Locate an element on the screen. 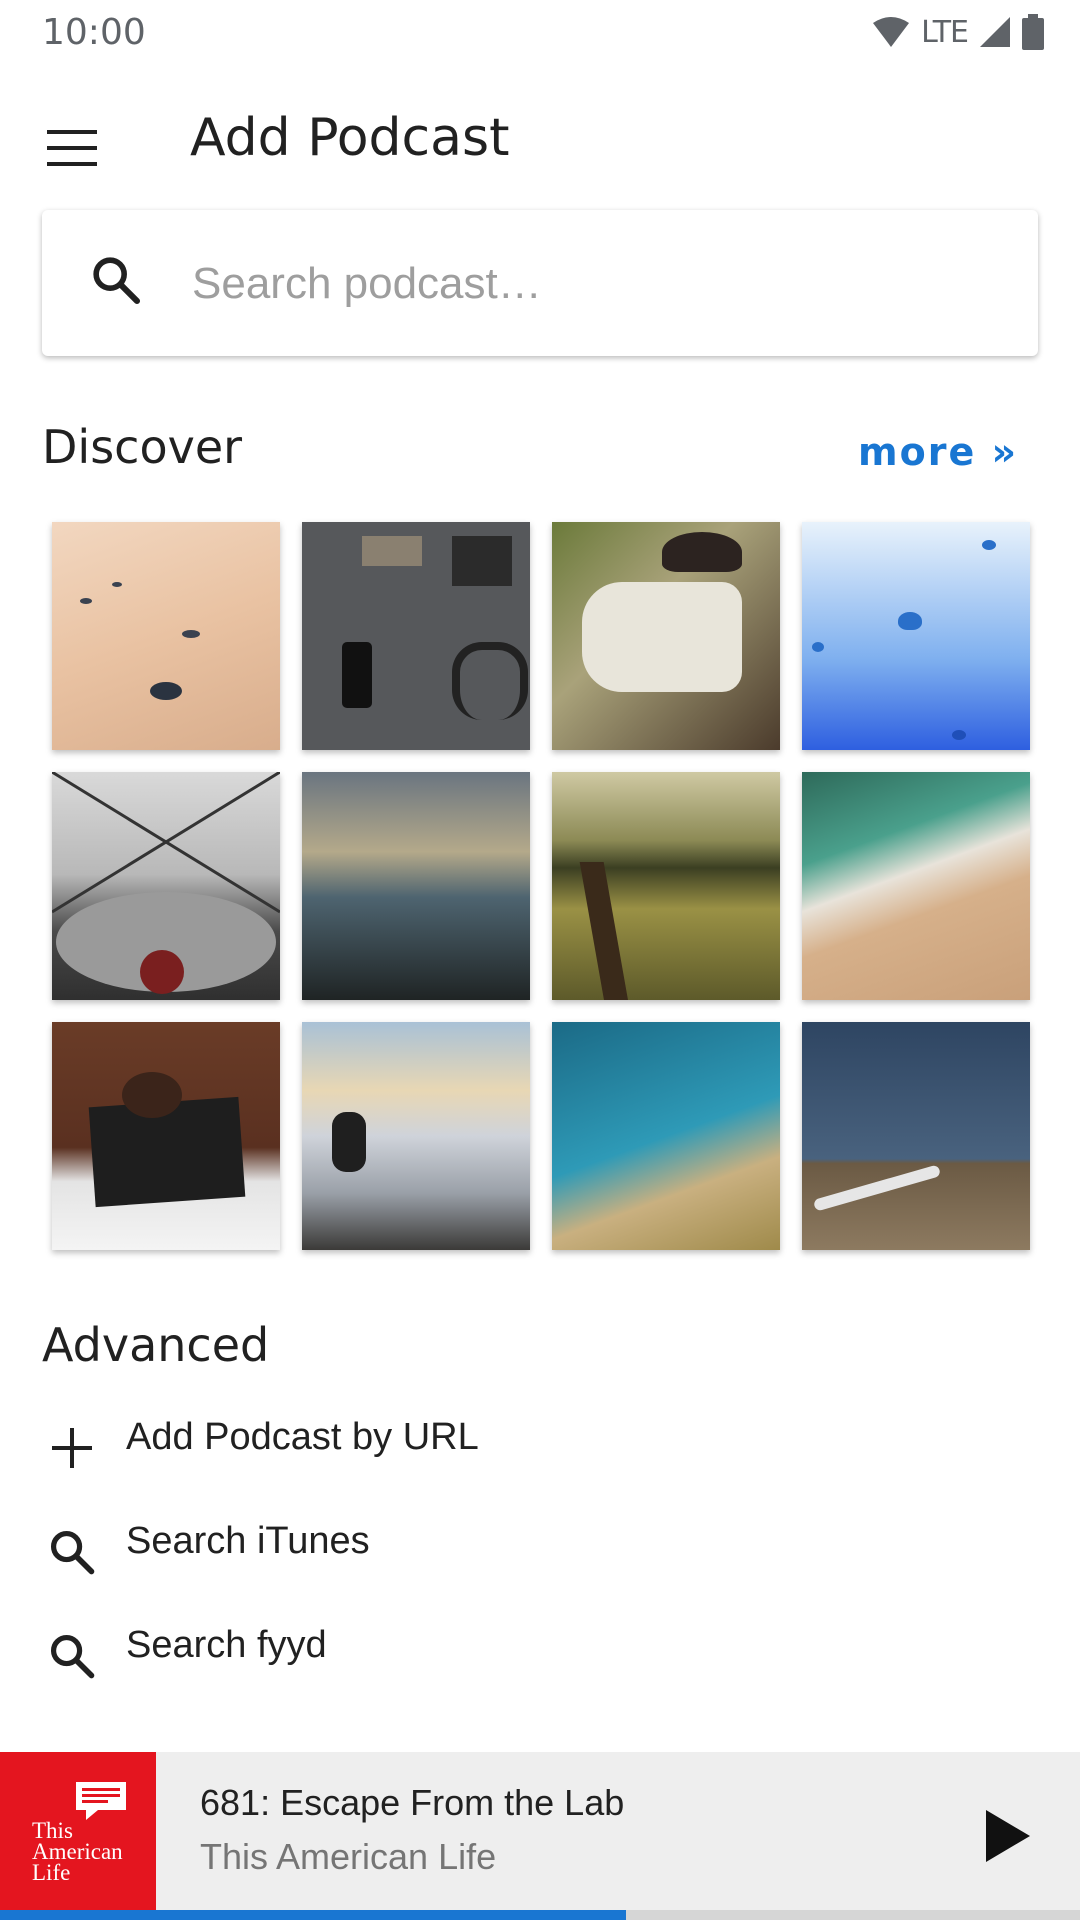 This screenshot has height=1920, width=1080. podcast-artwork: This American Life is located at coordinates (78, 1836).